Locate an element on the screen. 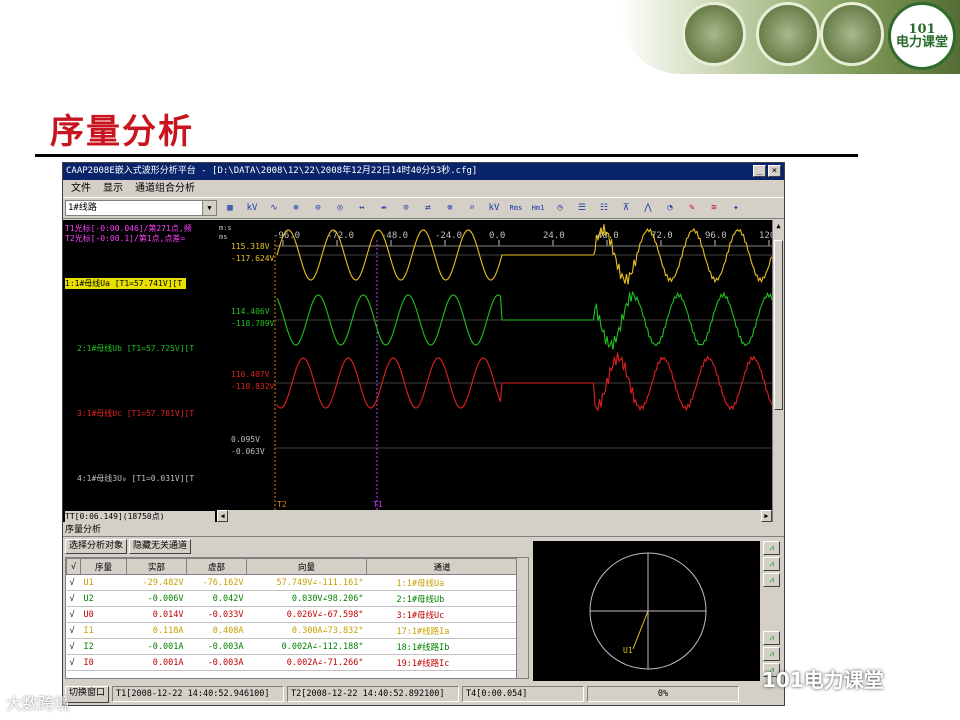 The width and height of the screenshot is (960, 720). table-row: √ I0 0.001A -0.003A 0.002A∠-71.266° 19:1#线路Ic is located at coordinates (292, 662).